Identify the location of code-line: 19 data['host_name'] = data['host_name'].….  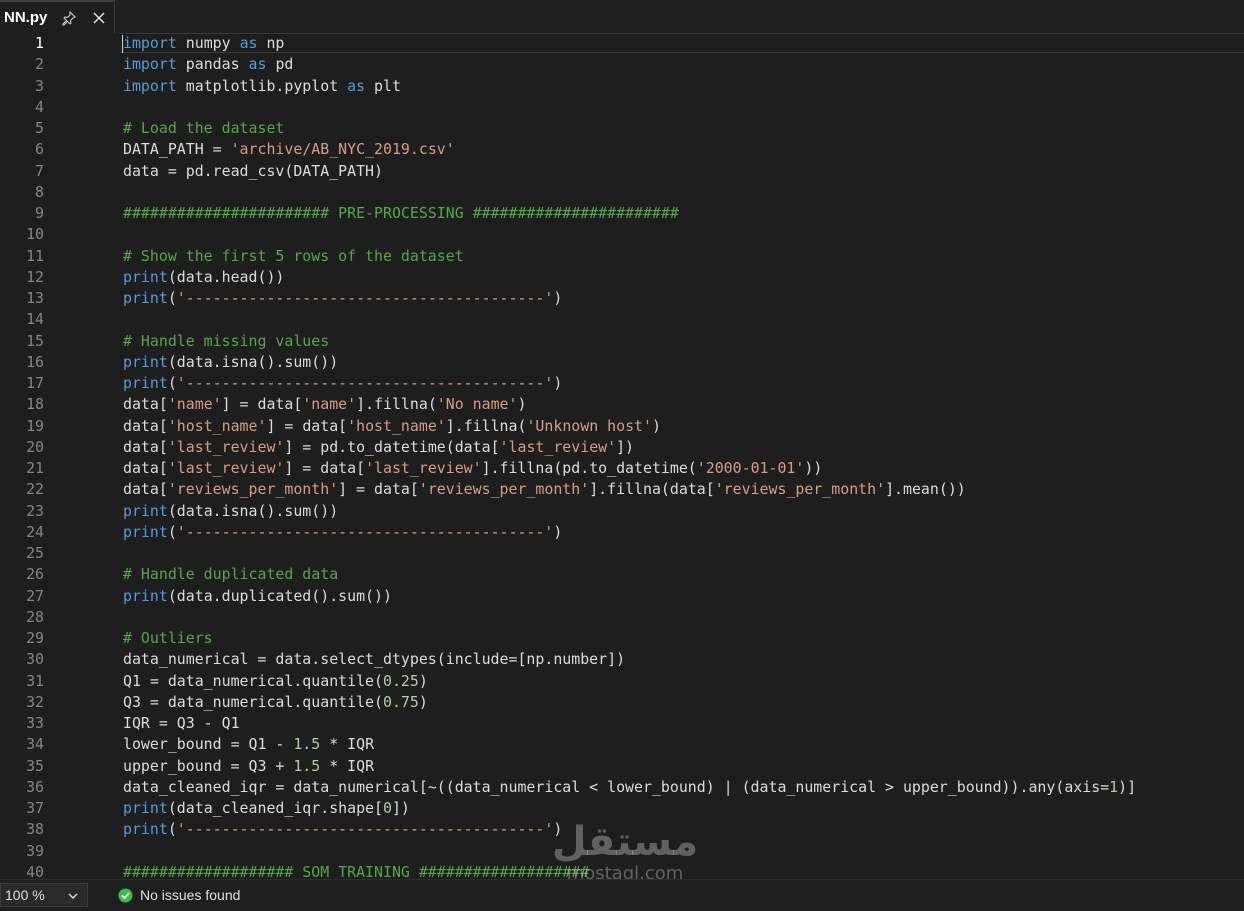
(622, 426).